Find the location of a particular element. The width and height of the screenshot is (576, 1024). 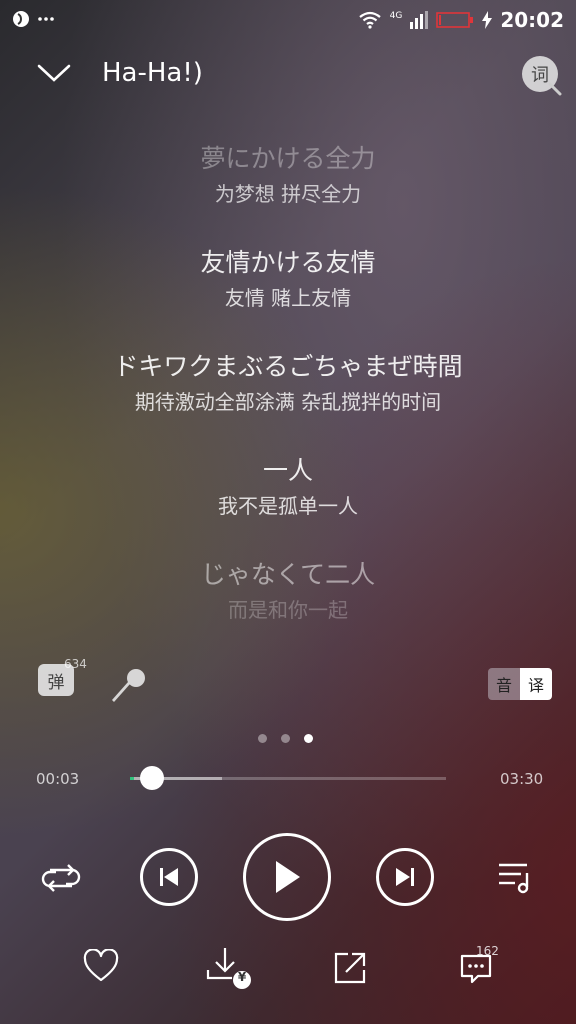

chevron-down-icon is located at coordinates (54, 73).